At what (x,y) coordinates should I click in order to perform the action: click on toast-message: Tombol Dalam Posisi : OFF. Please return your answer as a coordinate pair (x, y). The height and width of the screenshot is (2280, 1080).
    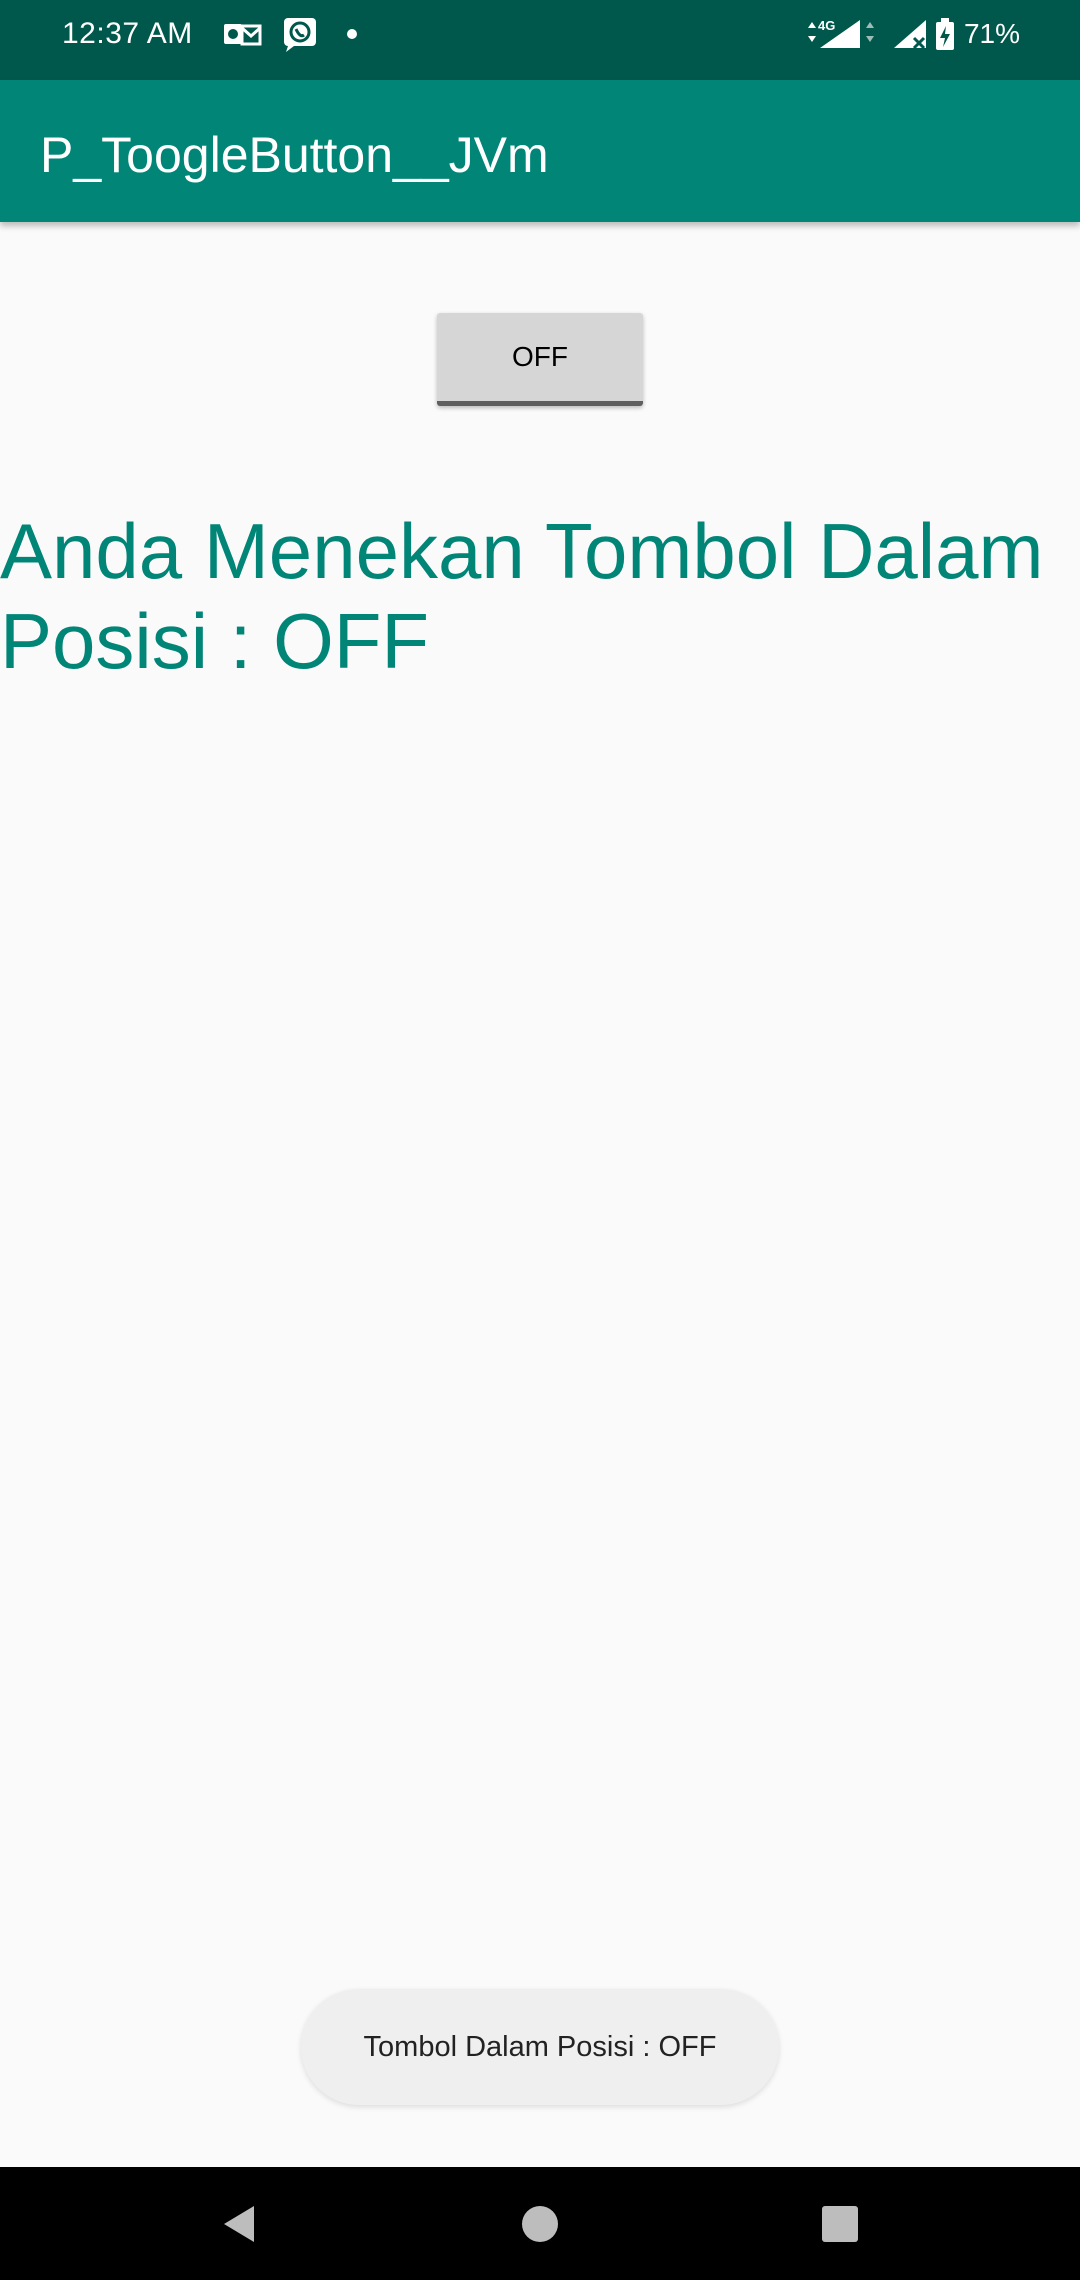
    Looking at the image, I should click on (540, 2046).